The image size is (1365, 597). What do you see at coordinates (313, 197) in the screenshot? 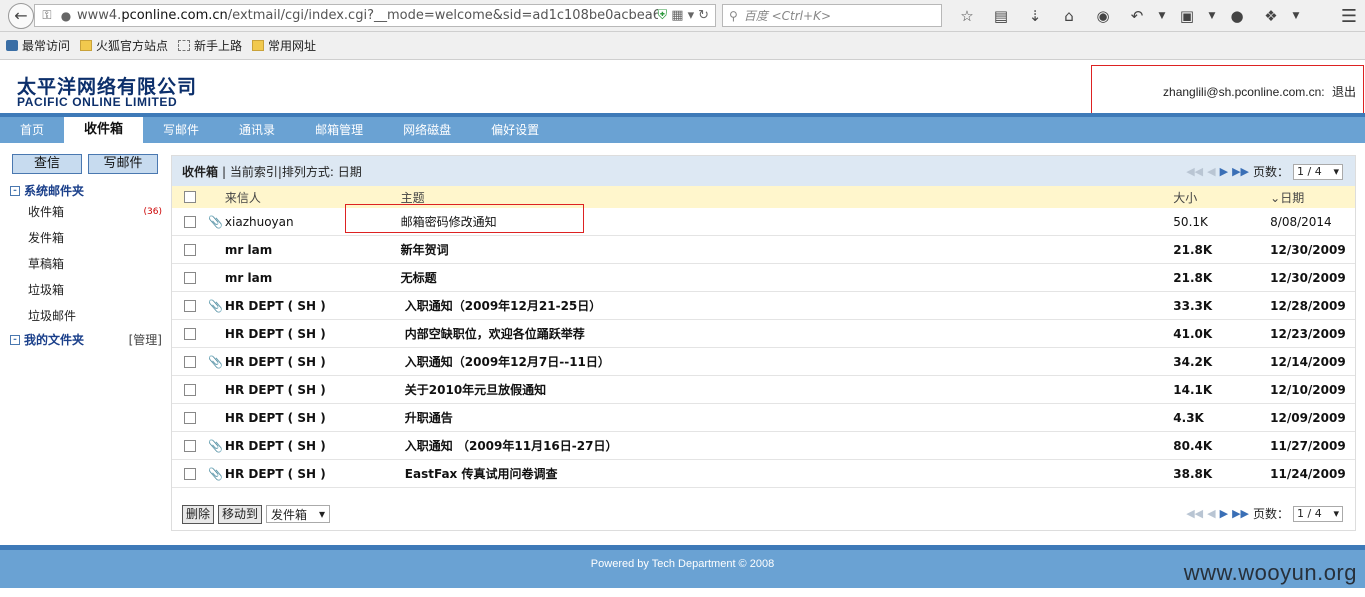
I see `col-from: 来信人` at bounding box center [313, 197].